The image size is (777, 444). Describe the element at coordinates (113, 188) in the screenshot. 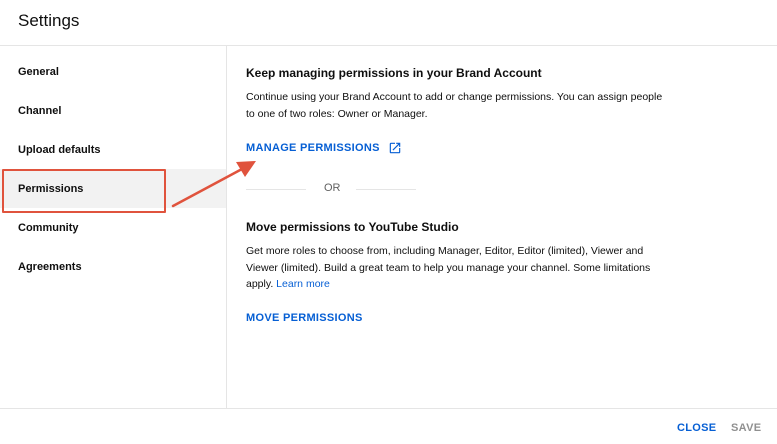

I see `sidebar-item-permissions: Permissions` at that location.